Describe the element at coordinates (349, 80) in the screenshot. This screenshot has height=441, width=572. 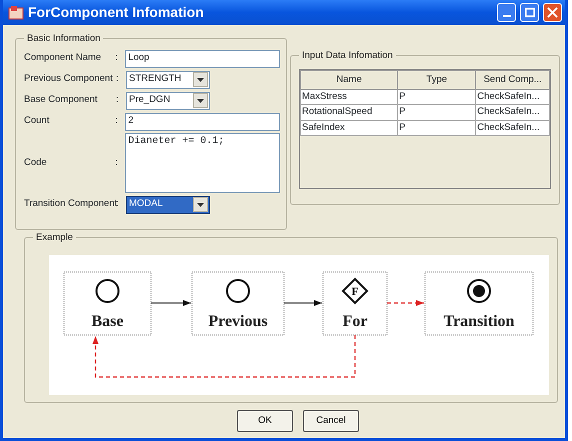
I see `column-header: Name` at that location.